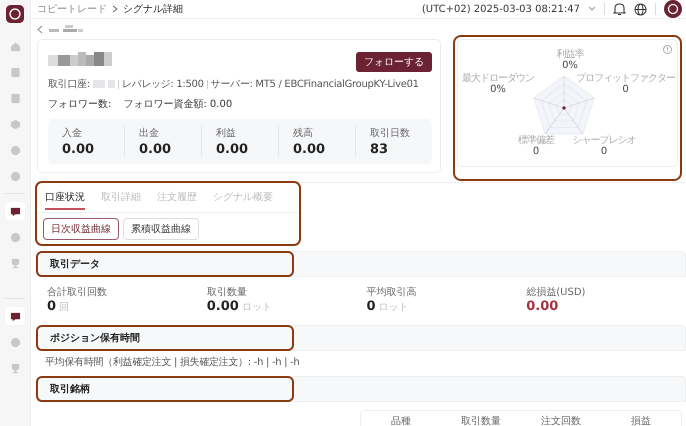  What do you see at coordinates (72, 133) in the screenshot?
I see `stat-label: 入金` at bounding box center [72, 133].